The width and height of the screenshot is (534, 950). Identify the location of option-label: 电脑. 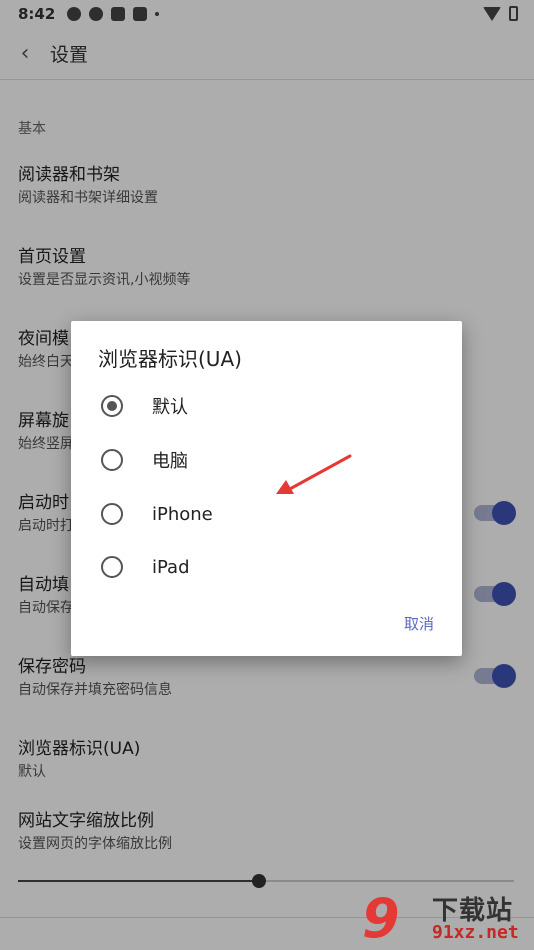
(170, 461).